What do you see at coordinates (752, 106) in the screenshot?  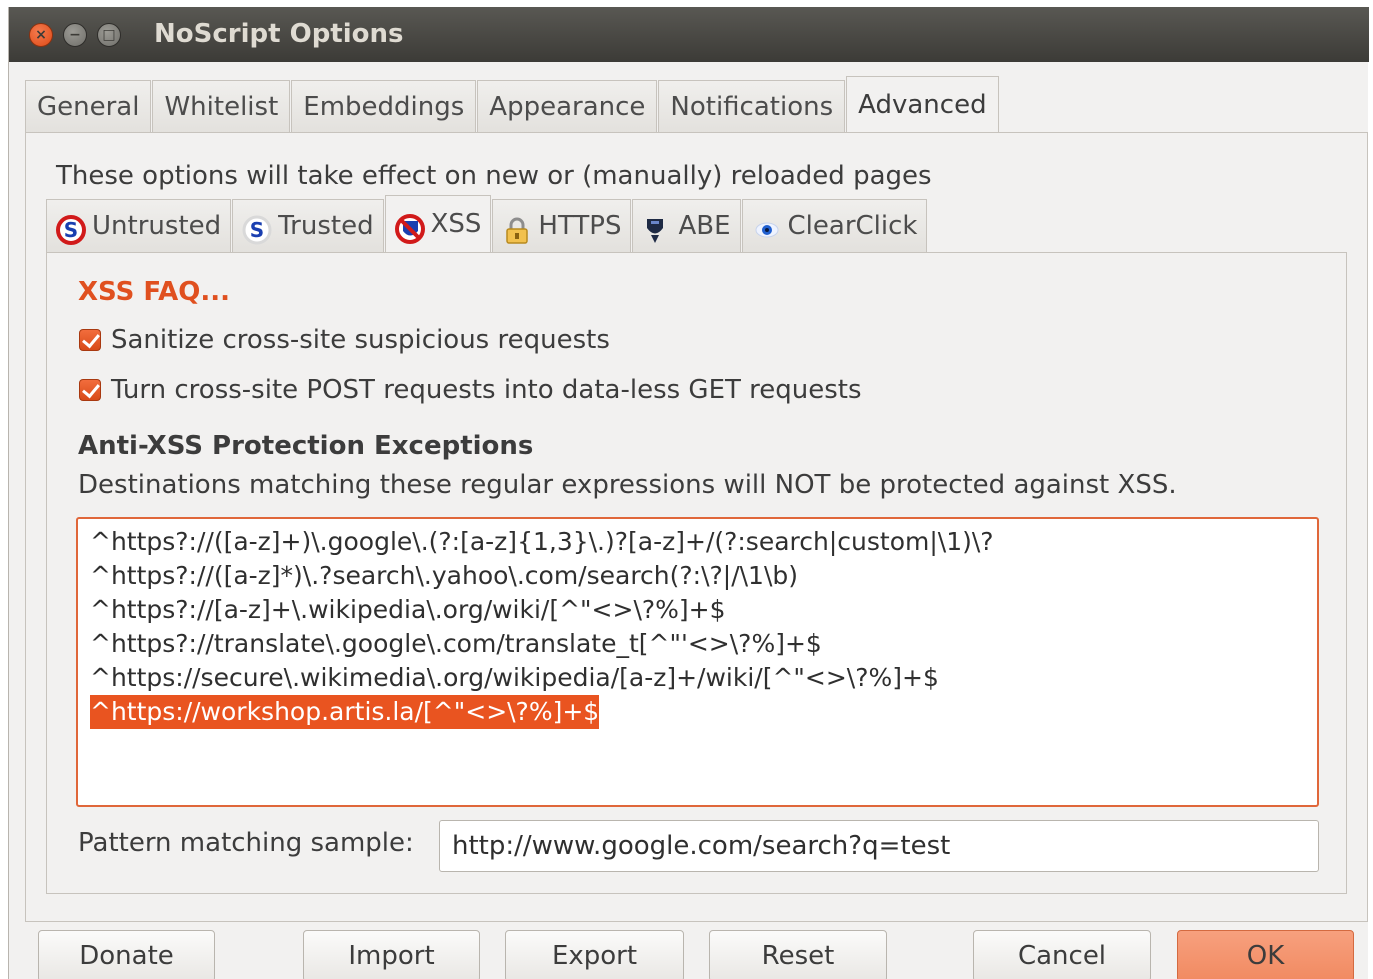 I see `tab-notifications: Notifications` at bounding box center [752, 106].